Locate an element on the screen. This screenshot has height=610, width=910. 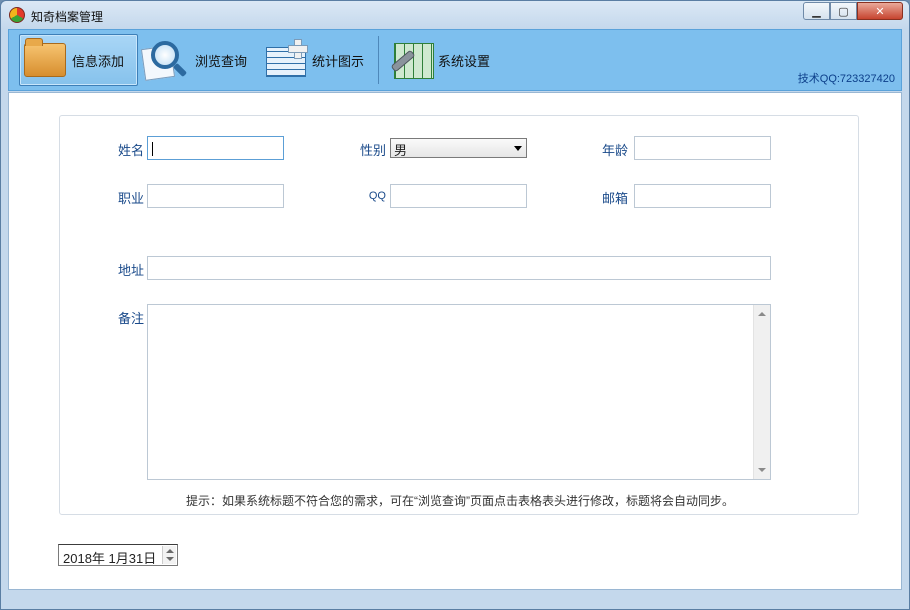
tab-browse-query-label: 浏览查询 is located at coordinates (221, 61).